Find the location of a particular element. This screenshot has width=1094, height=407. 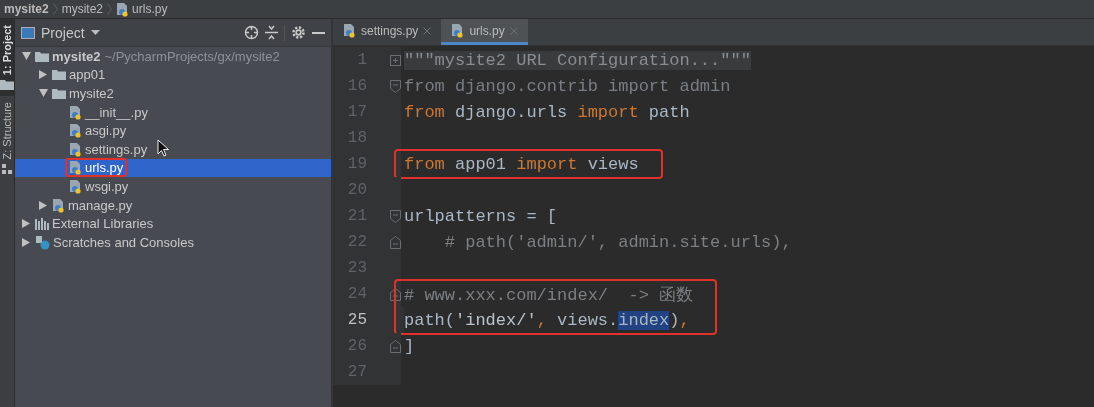

code-line: # path('admin/', admin.site.urls), is located at coordinates (617, 242).